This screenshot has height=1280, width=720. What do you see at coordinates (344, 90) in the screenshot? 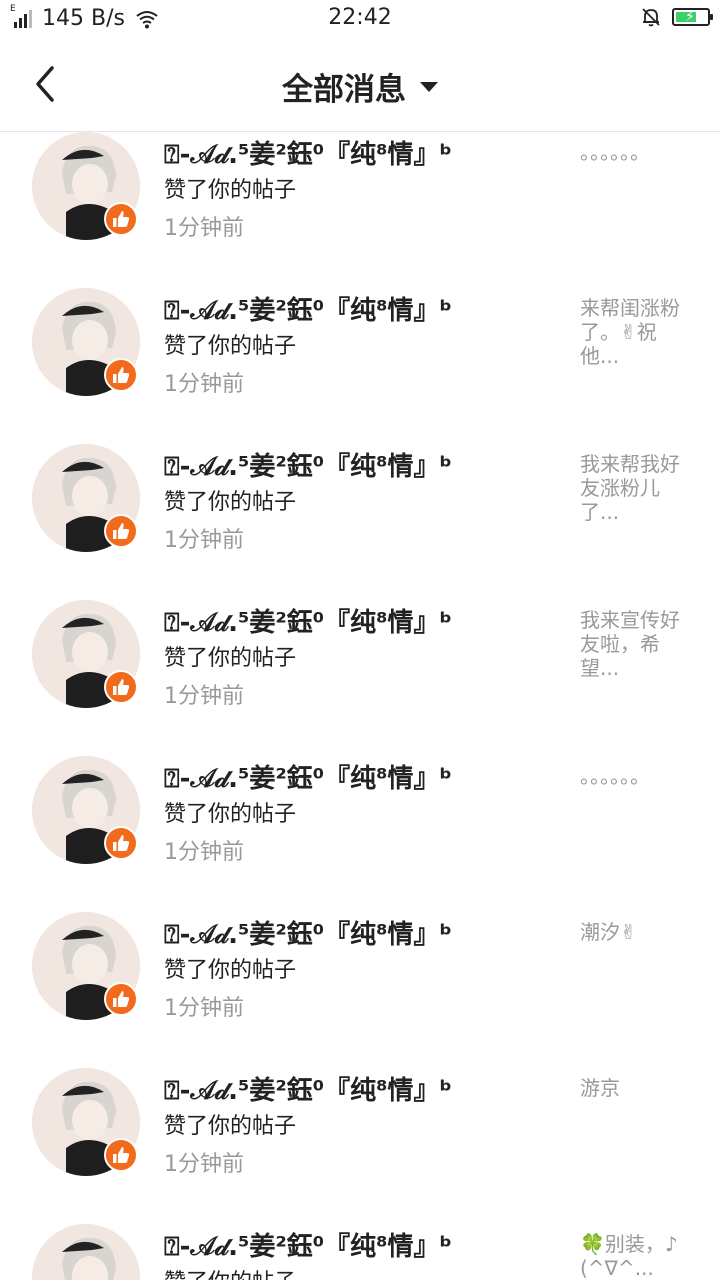
I see `page-title: 全部消息` at bounding box center [344, 90].